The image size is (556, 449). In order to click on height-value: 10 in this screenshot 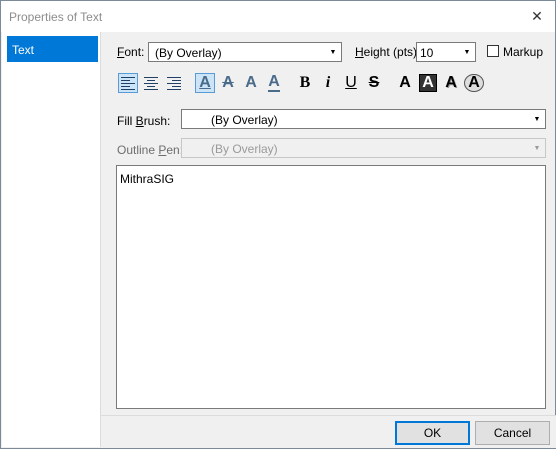, I will do `click(427, 53)`.